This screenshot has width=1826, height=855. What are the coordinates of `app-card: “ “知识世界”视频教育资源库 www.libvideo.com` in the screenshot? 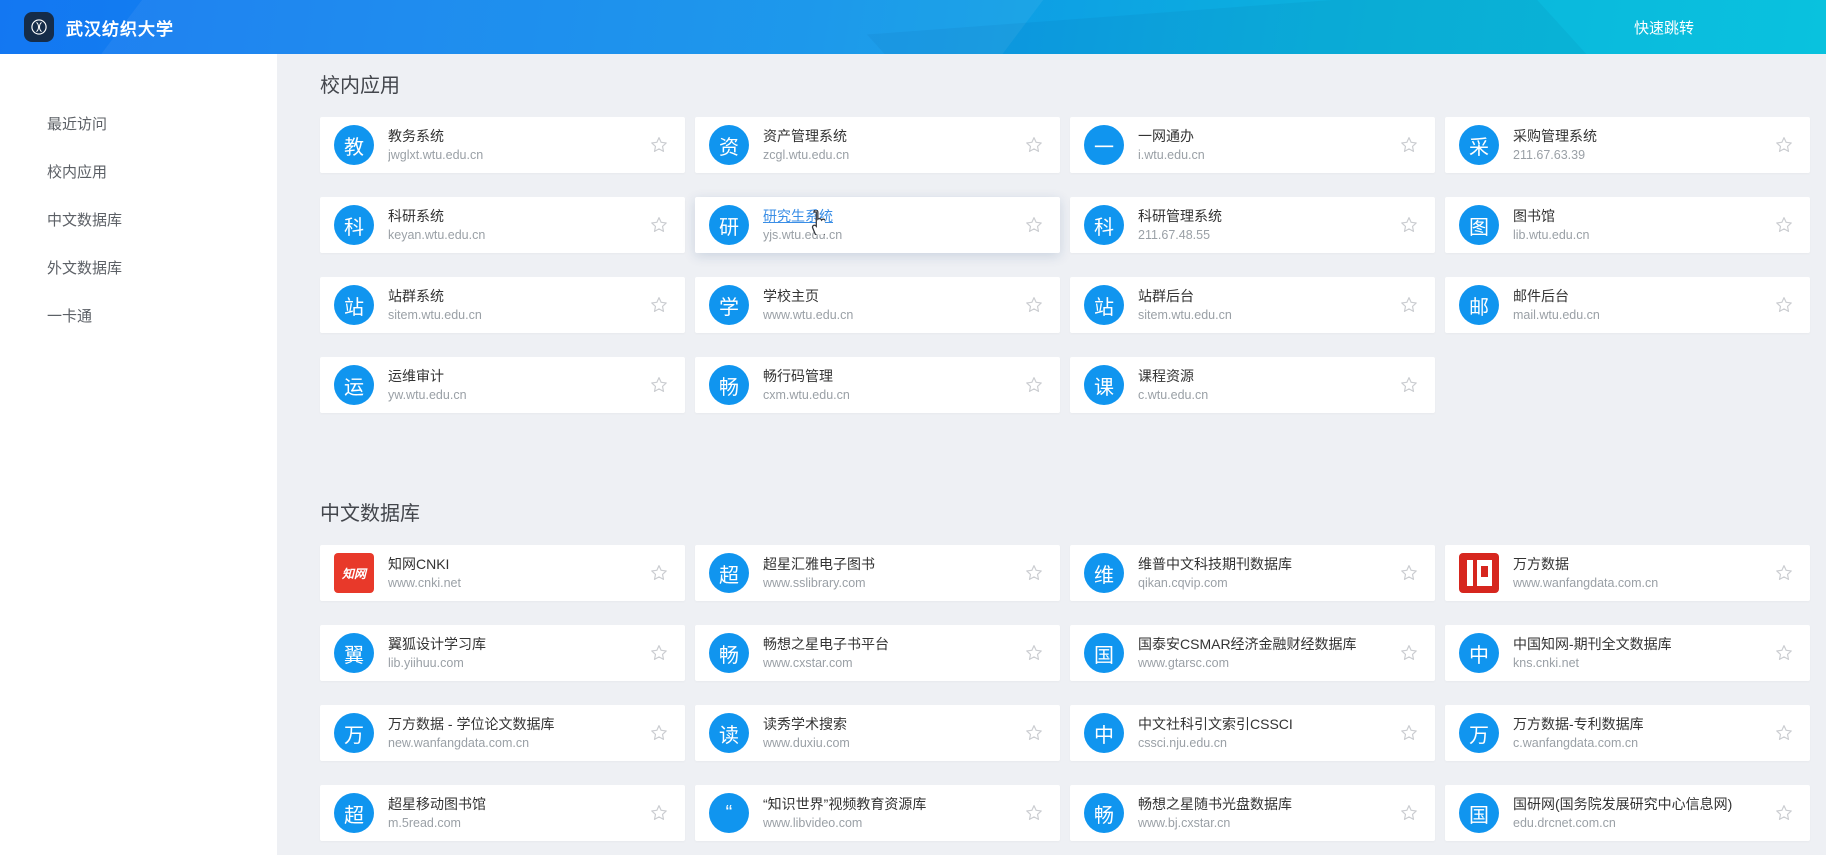 It's located at (877, 813).